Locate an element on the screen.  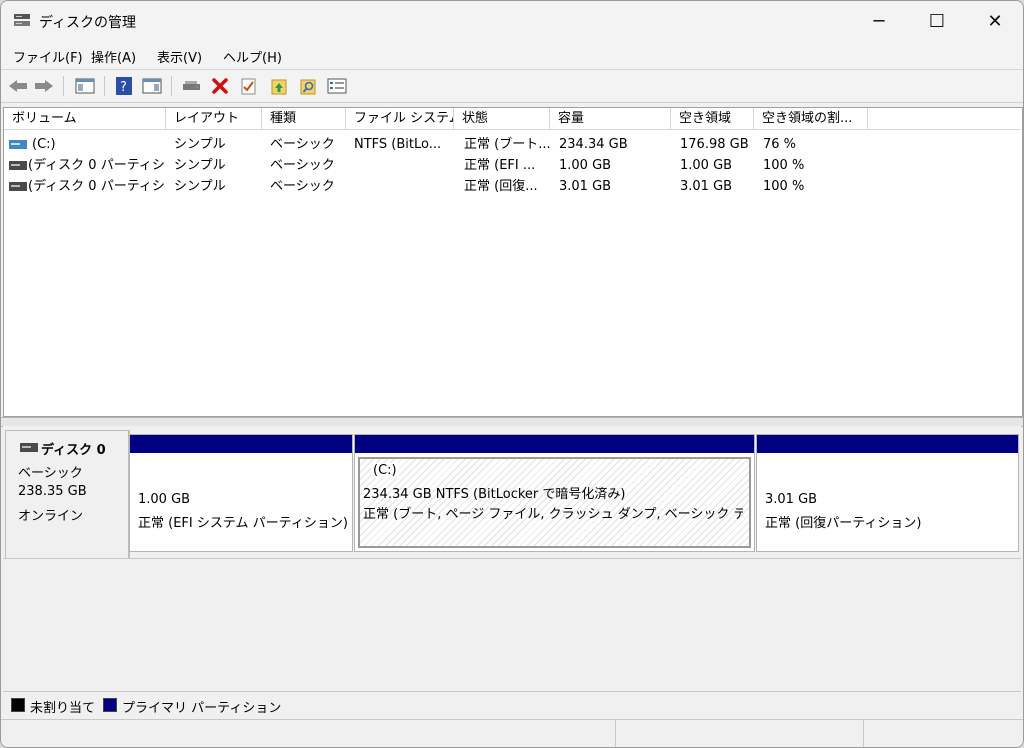
menu-view: 表示(V) is located at coordinates (179, 56).